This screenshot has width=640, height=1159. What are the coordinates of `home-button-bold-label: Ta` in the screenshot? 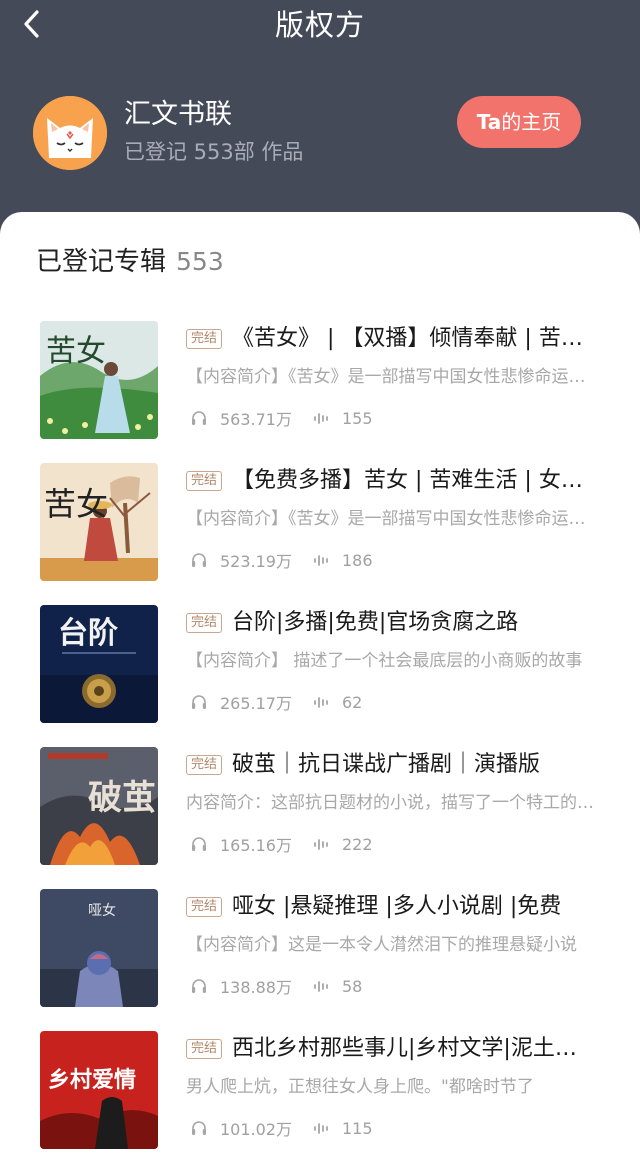 It's located at (489, 122).